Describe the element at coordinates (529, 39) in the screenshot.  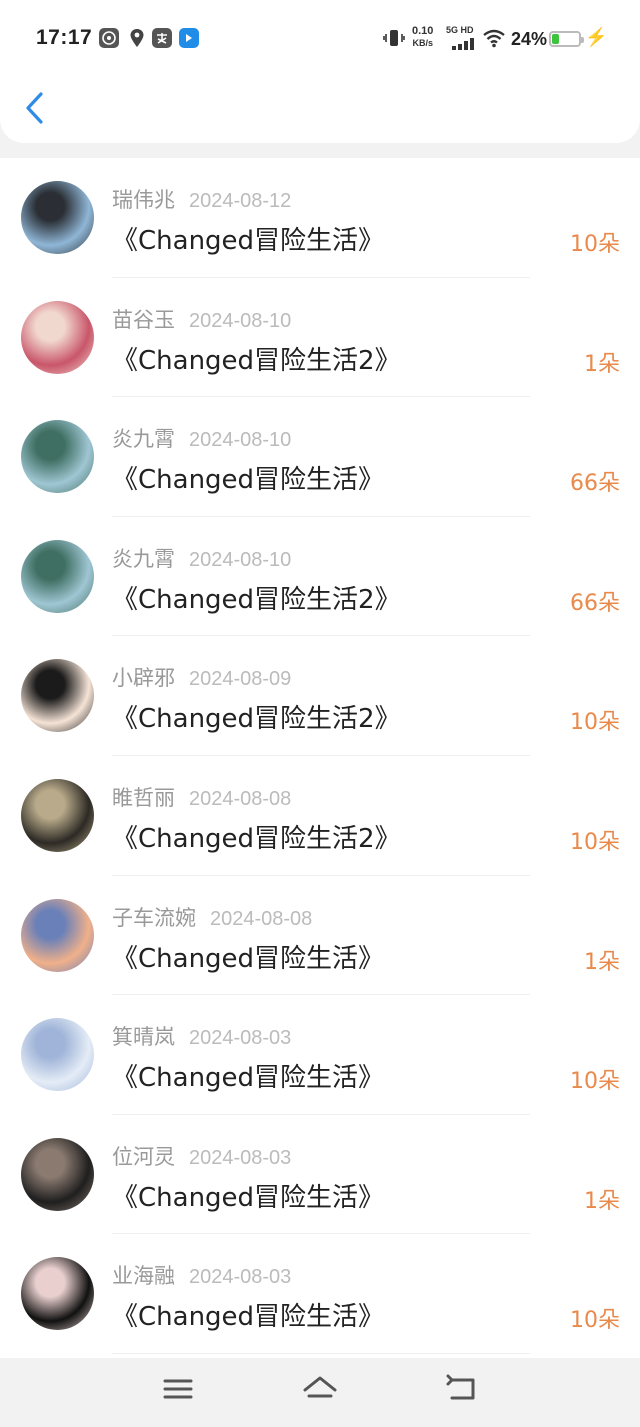
I see `battery-percent: 24%` at that location.